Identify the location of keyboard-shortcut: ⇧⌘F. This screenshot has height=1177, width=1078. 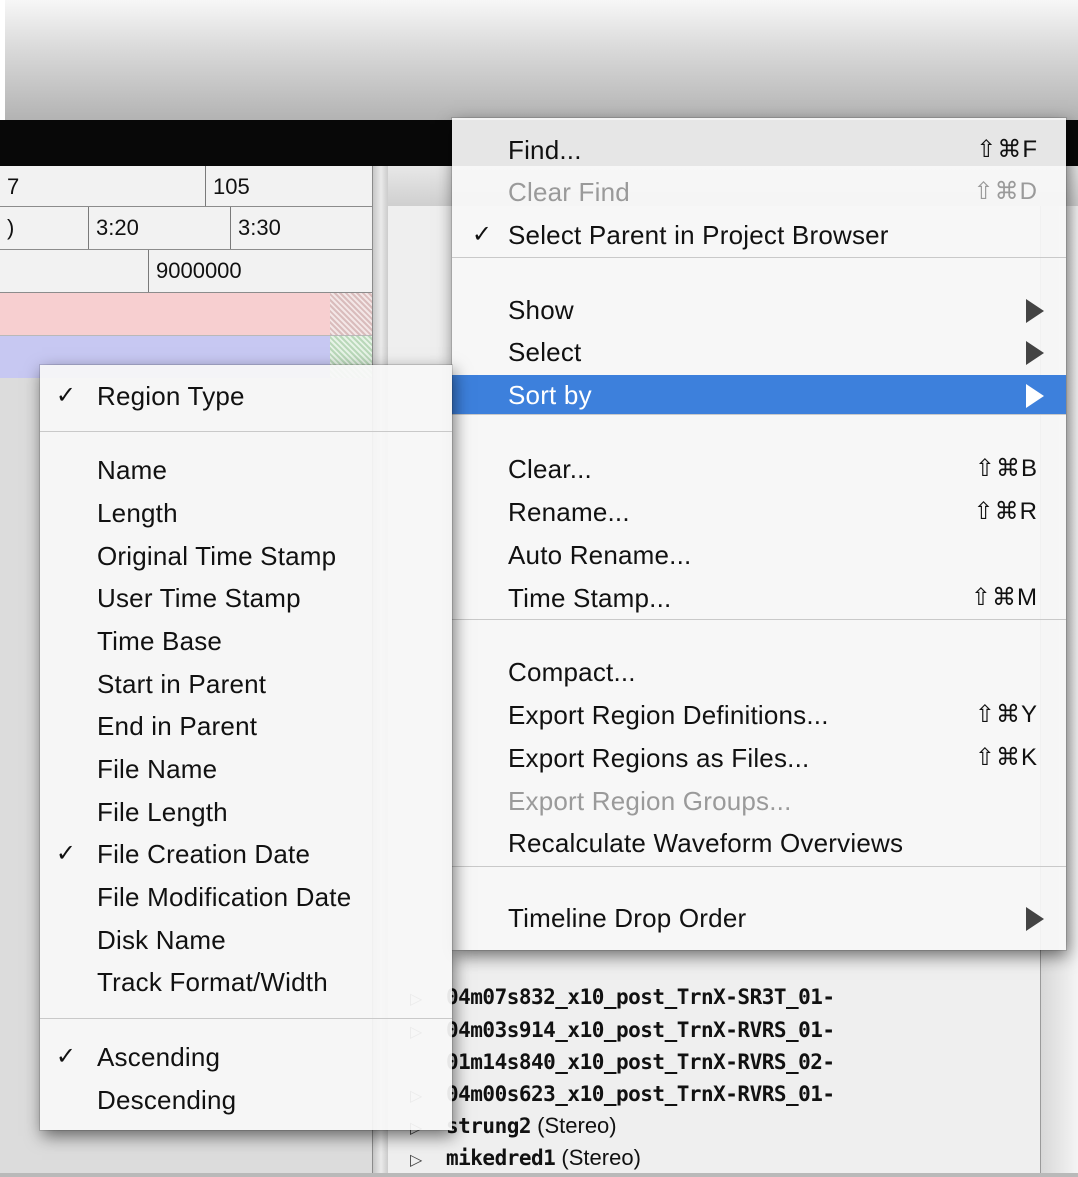
(1007, 149).